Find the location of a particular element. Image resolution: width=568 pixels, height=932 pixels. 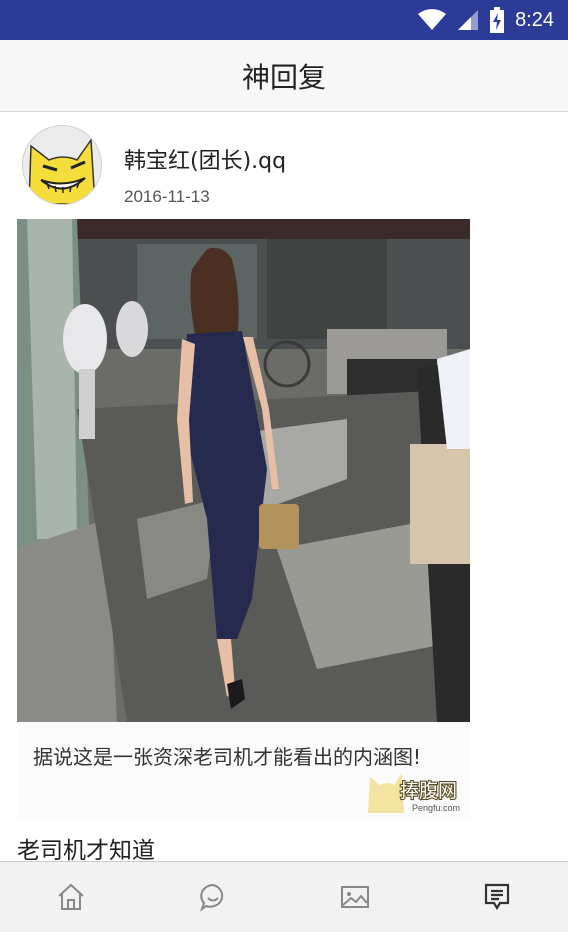

avatar is located at coordinates (62, 165).